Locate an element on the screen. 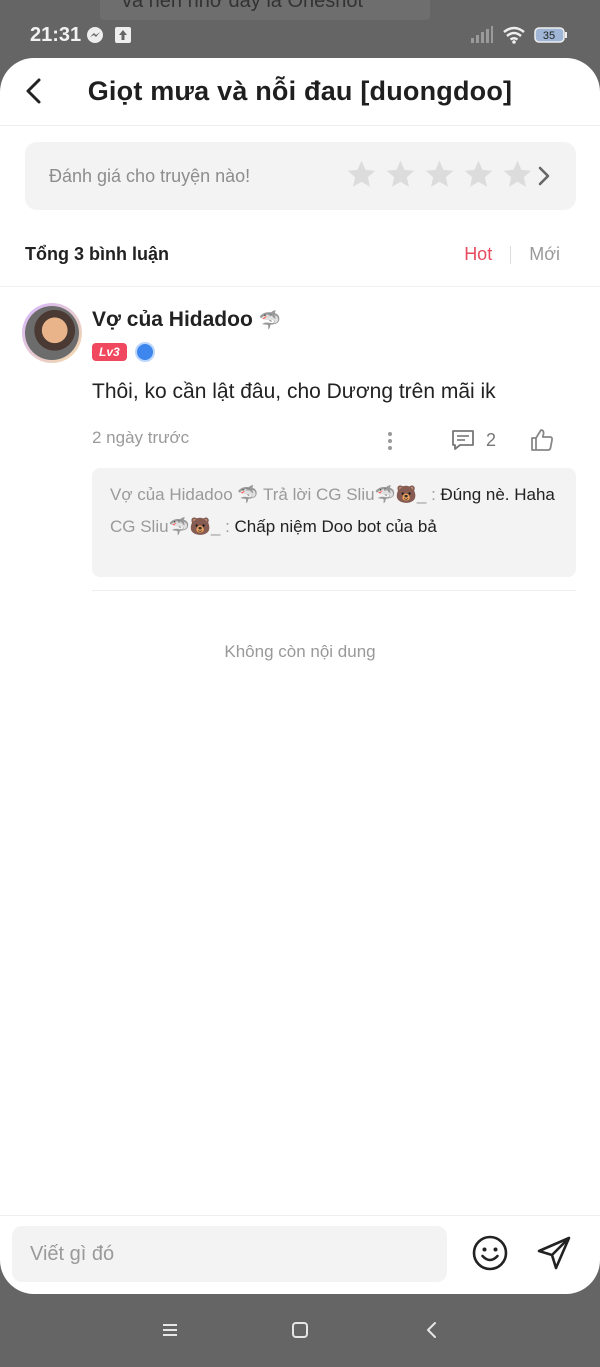 Image resolution: width=600 pixels, height=1367 pixels. emoji-icon is located at coordinates (490, 1253).